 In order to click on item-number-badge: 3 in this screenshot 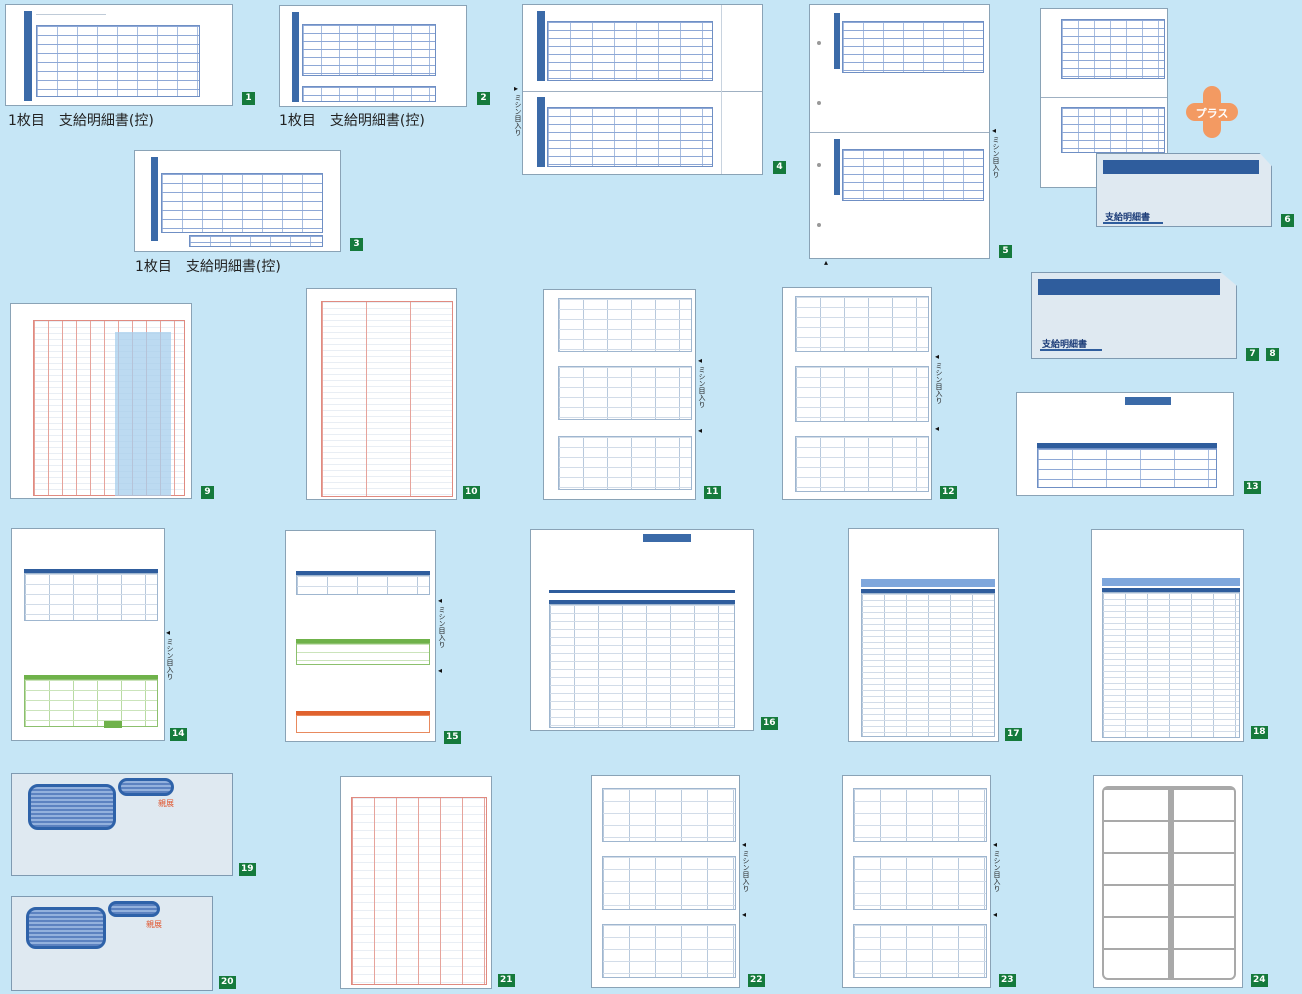, I will do `click(356, 244)`.